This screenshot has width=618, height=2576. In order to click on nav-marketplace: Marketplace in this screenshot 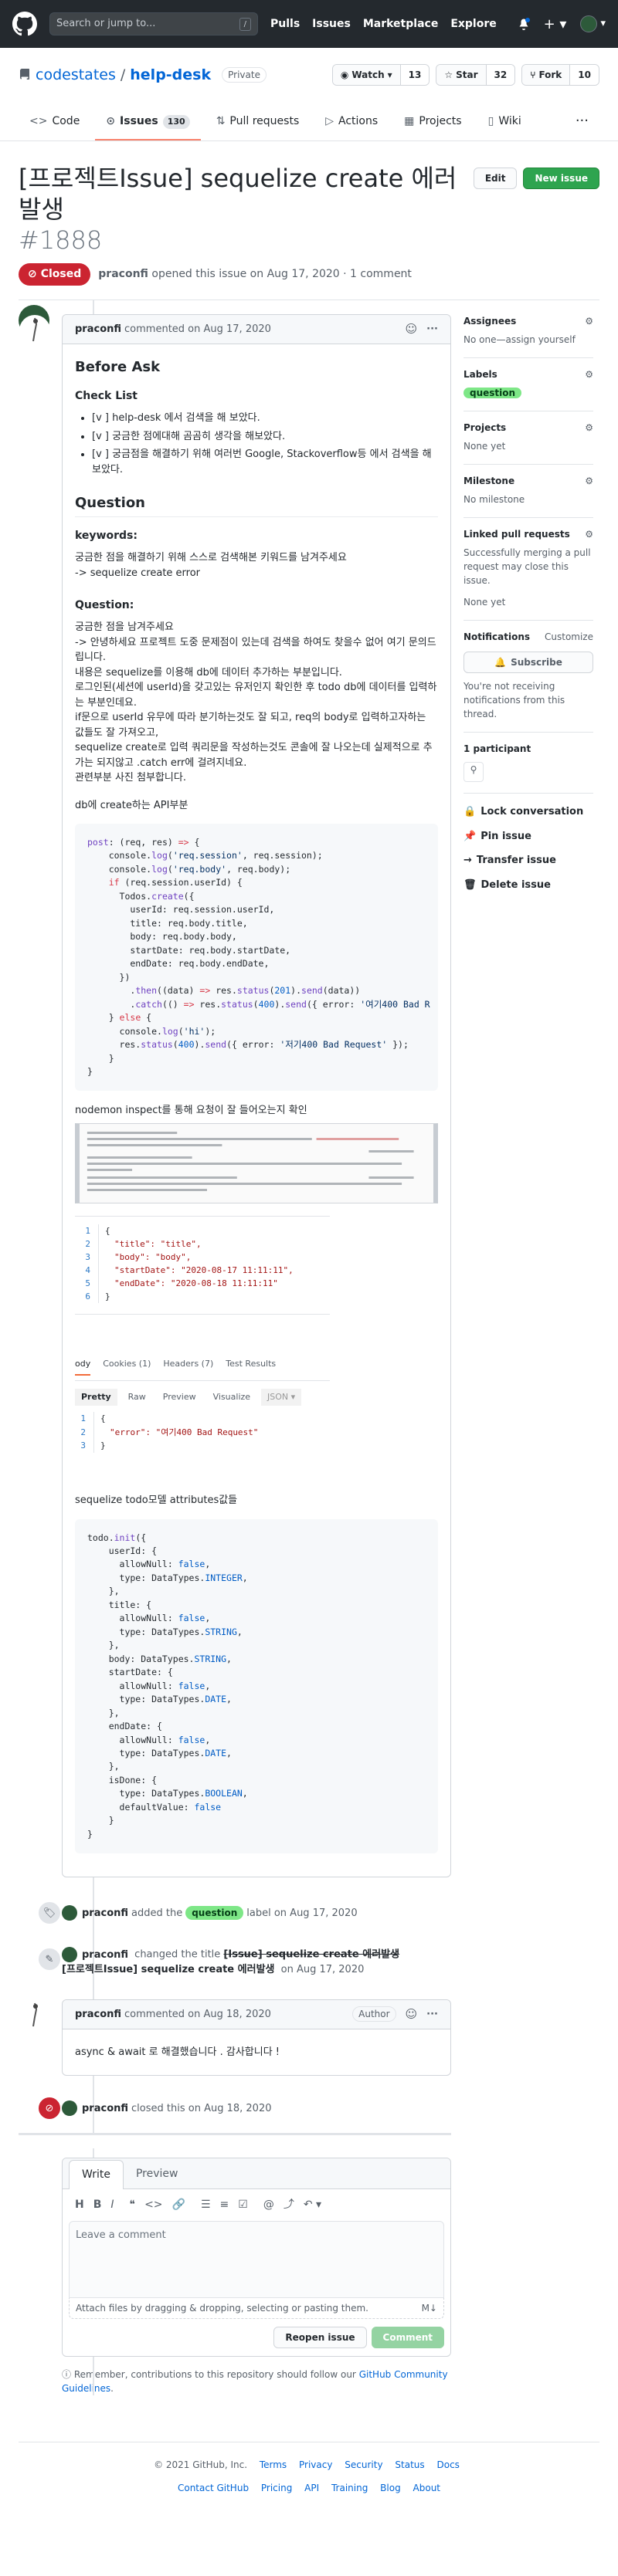, I will do `click(400, 24)`.